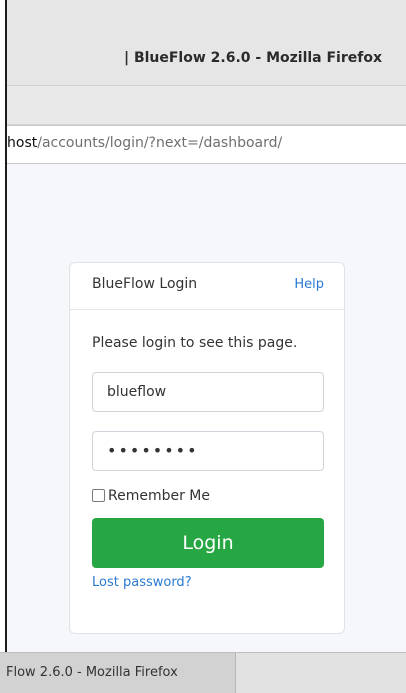  Describe the element at coordinates (252, 58) in the screenshot. I see `window-title: | BlueFlow 2.6.0 - Mozilla Firefox` at that location.